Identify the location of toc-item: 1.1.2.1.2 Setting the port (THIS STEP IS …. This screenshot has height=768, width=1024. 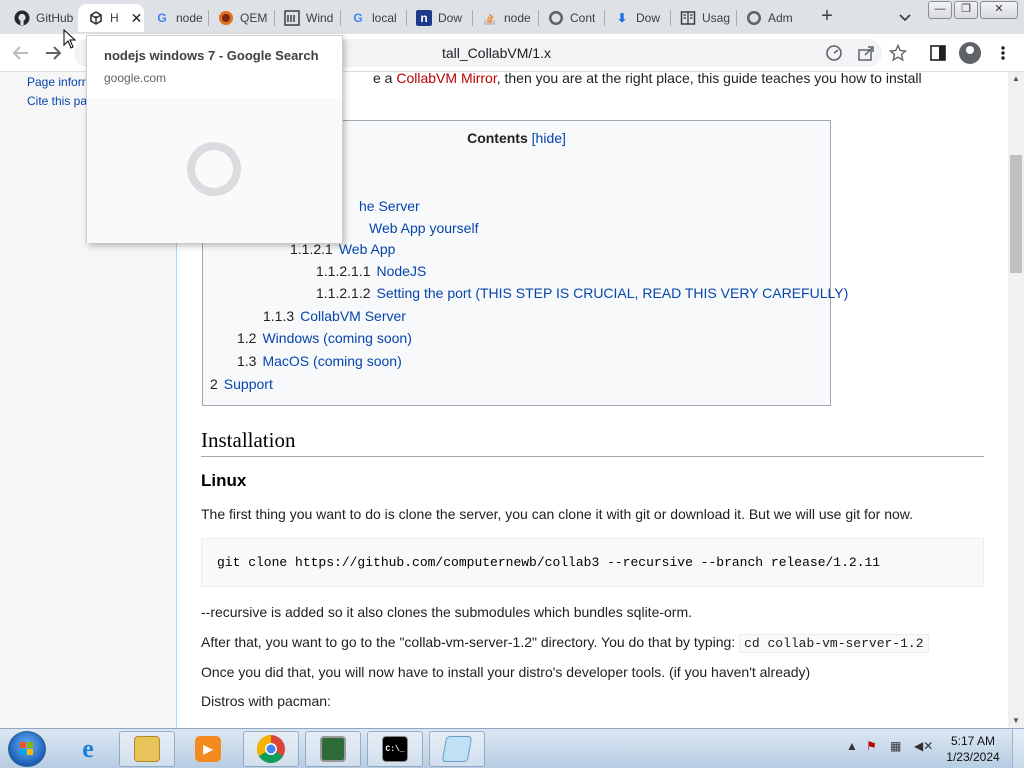
(582, 293).